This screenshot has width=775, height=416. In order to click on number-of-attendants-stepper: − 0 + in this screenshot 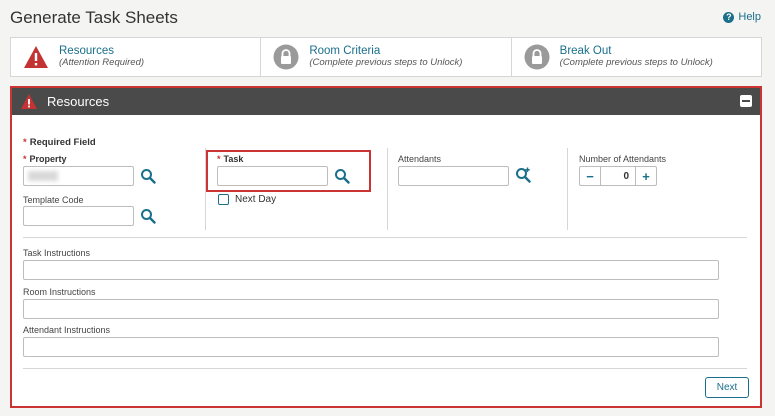, I will do `click(618, 176)`.